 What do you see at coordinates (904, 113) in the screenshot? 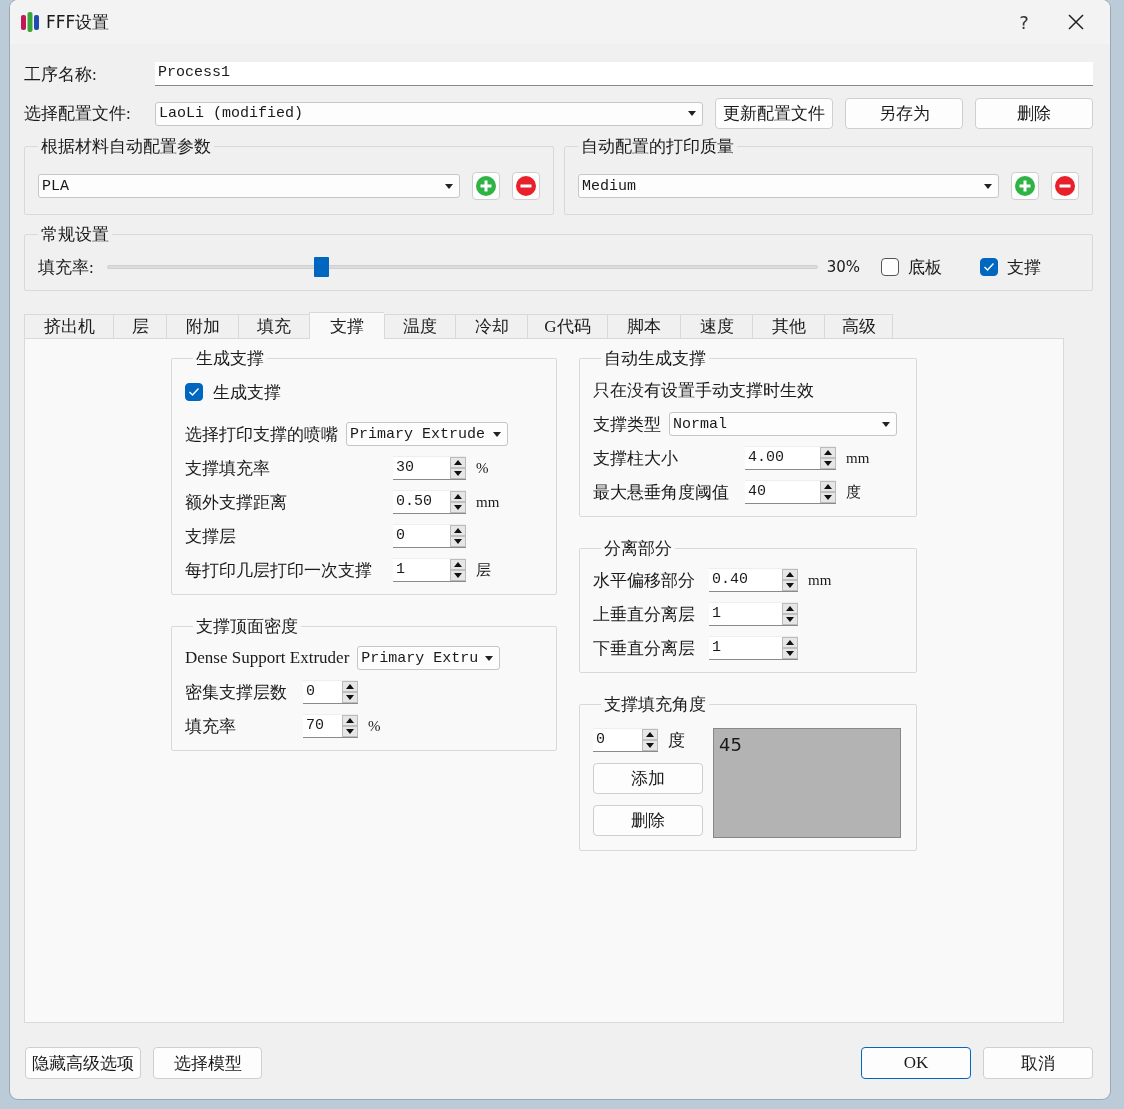
I see `profile-button: 另存为` at bounding box center [904, 113].